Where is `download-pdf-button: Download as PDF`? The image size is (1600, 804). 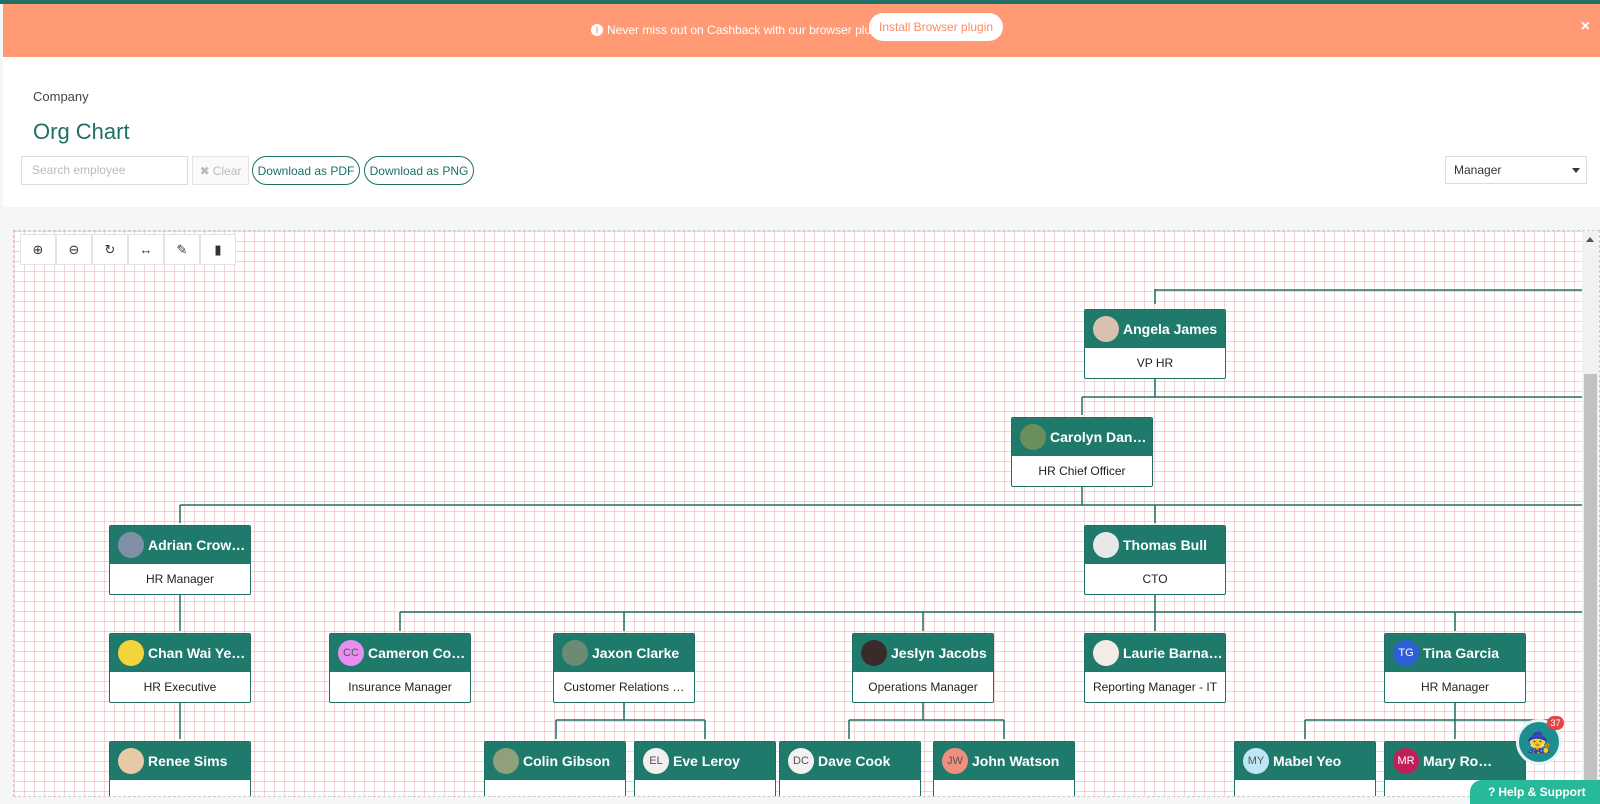
download-pdf-button: Download as PDF is located at coordinates (306, 170).